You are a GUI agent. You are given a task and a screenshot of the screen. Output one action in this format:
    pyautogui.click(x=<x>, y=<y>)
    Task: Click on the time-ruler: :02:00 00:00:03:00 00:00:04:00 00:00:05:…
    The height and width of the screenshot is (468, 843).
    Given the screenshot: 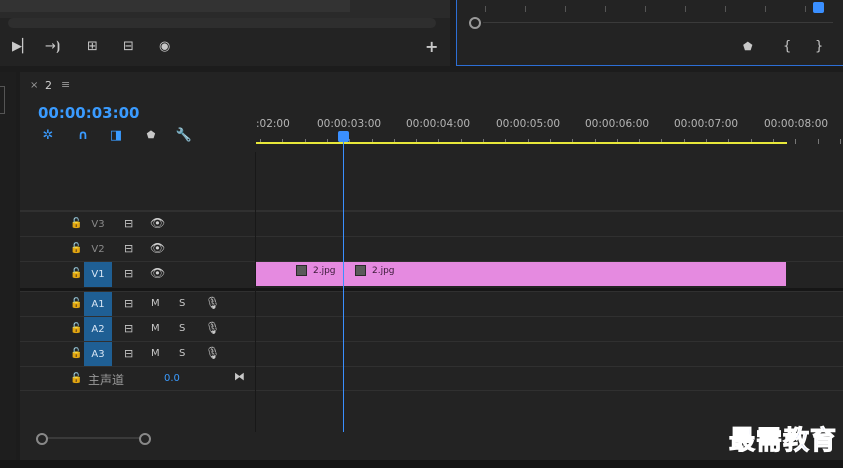 What is the action you would take?
    pyautogui.click(x=549, y=130)
    